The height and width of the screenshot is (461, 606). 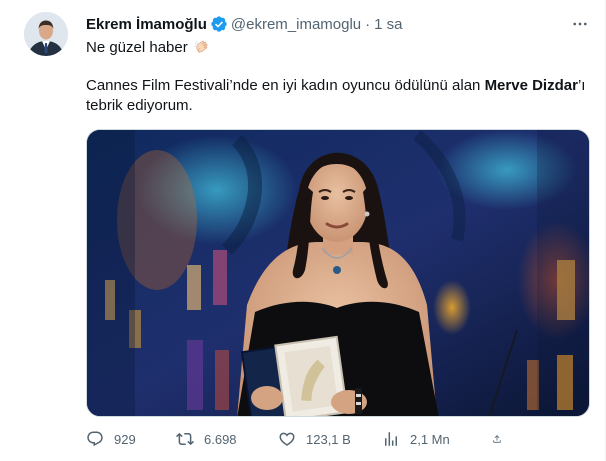 I want to click on retweet-button: 6.698, so click(x=227, y=439).